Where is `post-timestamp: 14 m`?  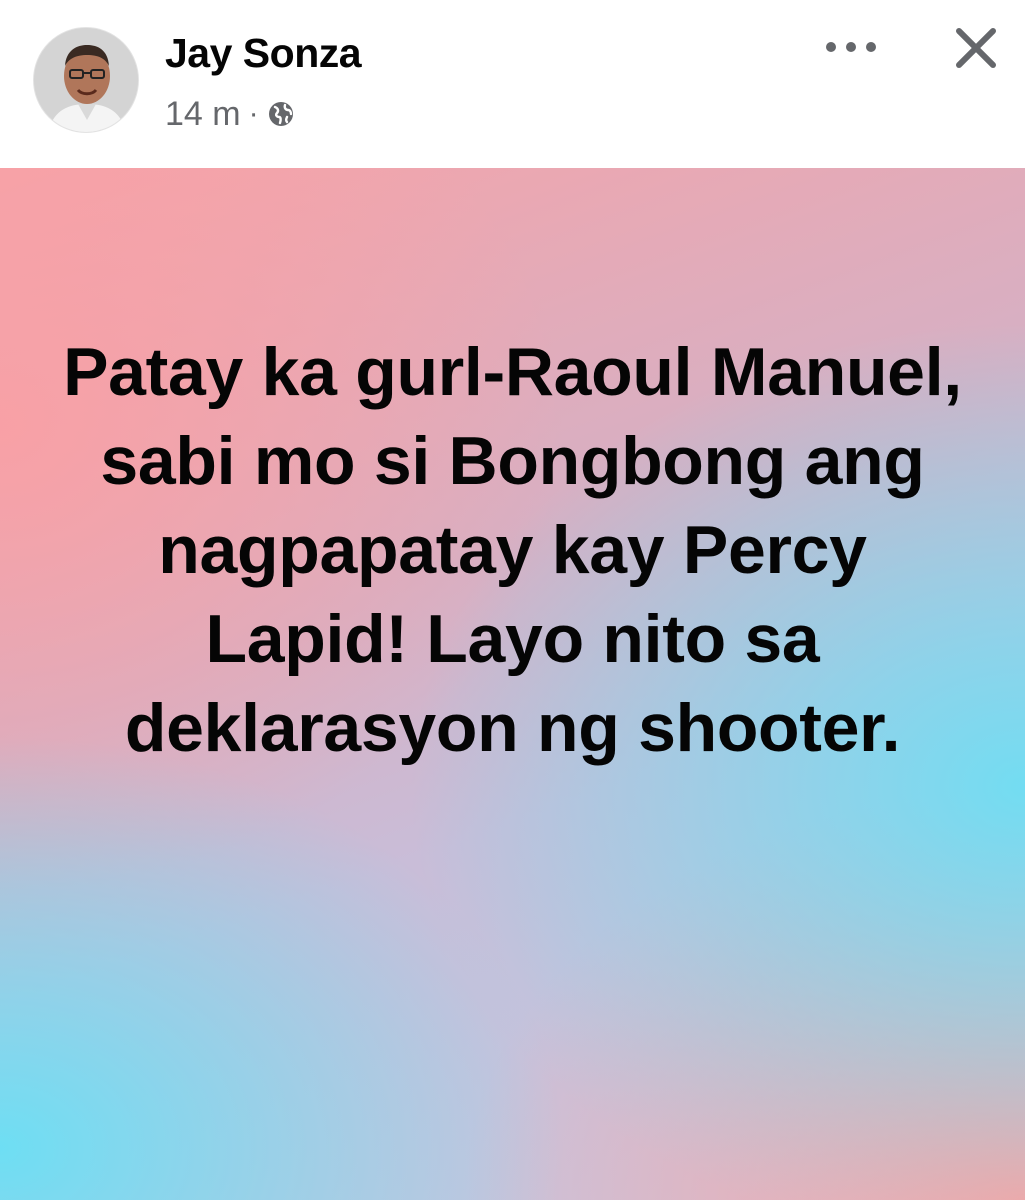 post-timestamp: 14 m is located at coordinates (203, 114).